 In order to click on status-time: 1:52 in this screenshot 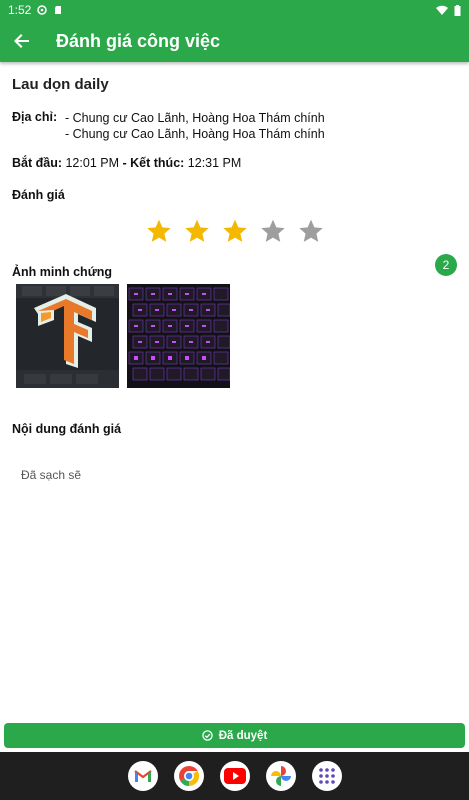, I will do `click(20, 10)`.